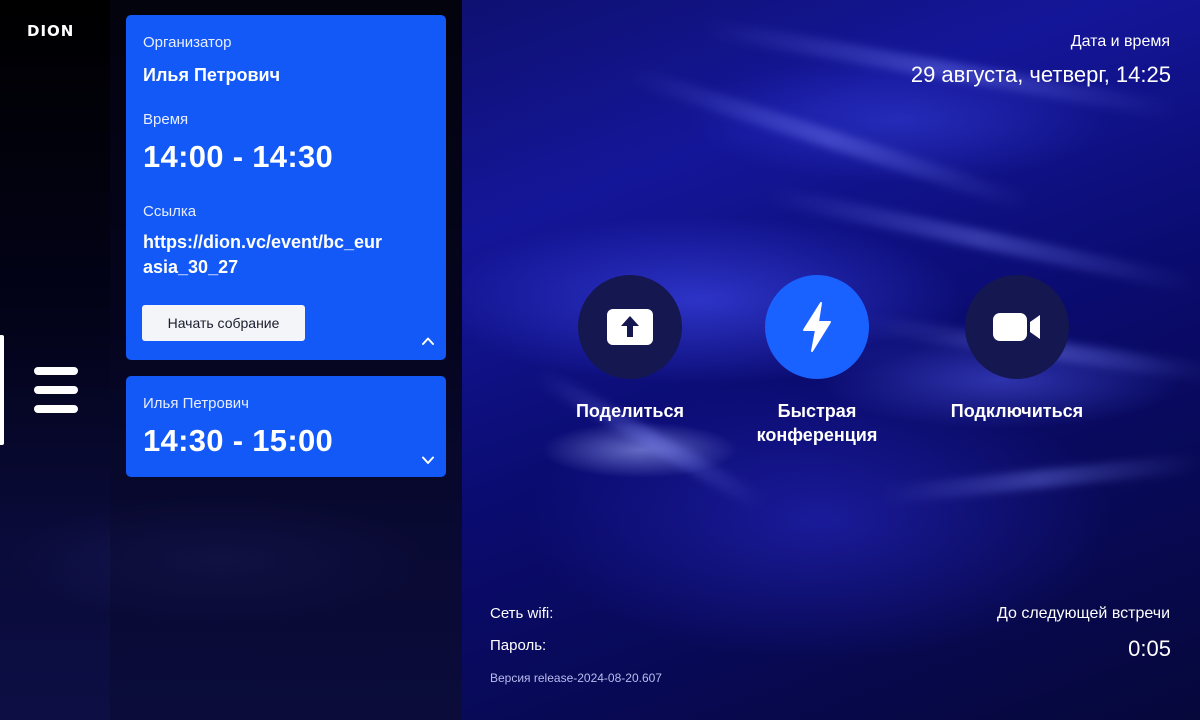 Image resolution: width=1200 pixels, height=720 pixels. I want to click on chevron-down-icon, so click(428, 460).